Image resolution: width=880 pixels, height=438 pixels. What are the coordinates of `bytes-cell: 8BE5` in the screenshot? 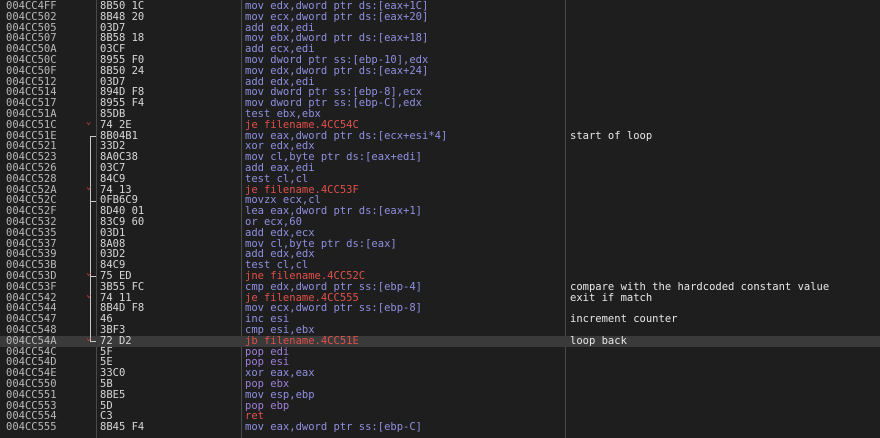 It's located at (112, 395).